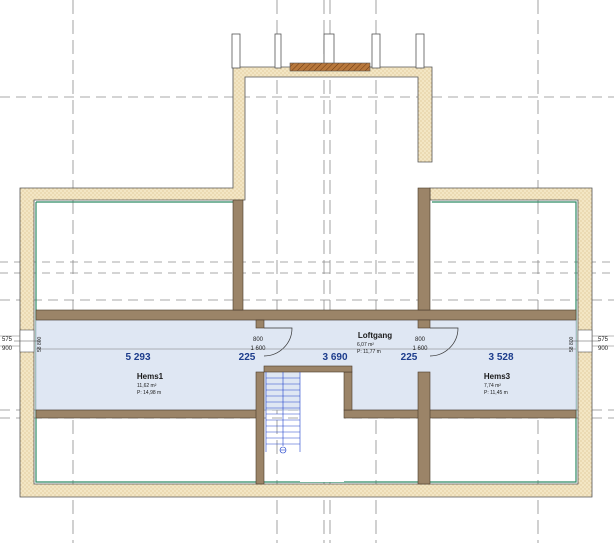 The image size is (614, 543). I want to click on room-perimeter-hems1: P: 14,98 m, so click(149, 393).